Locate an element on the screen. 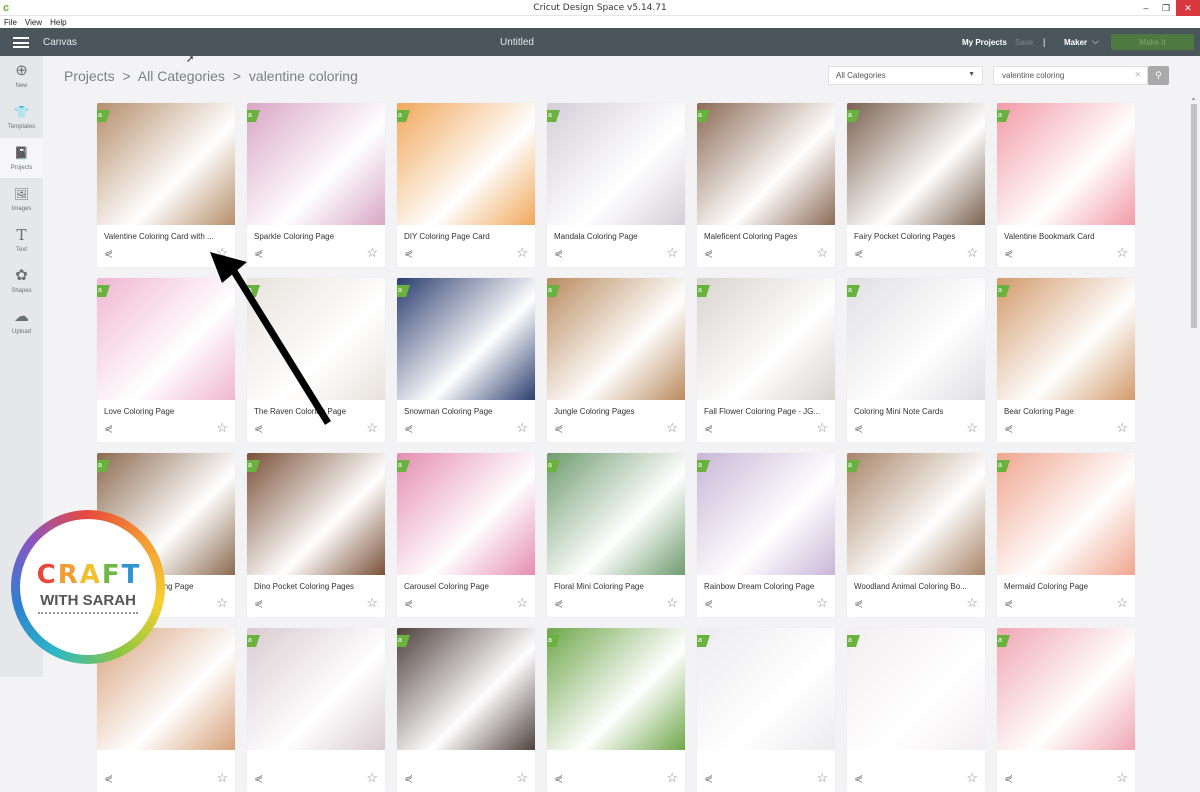  project-card: a Love Coloring Page ⋞ ☆ is located at coordinates (166, 360).